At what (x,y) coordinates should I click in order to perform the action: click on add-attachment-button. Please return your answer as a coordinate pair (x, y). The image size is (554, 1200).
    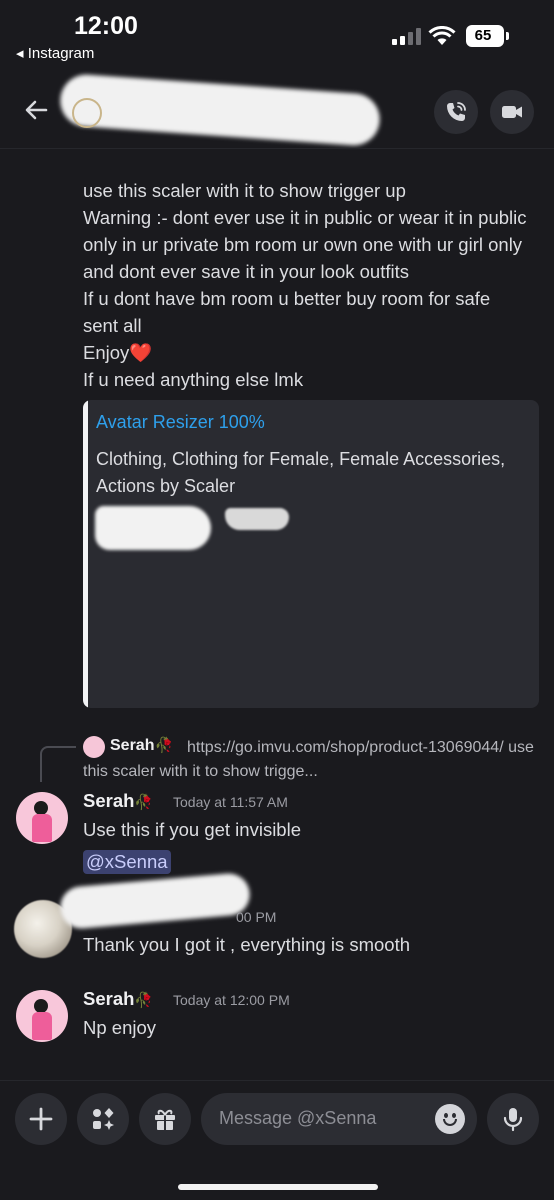
    Looking at the image, I should click on (41, 1119).